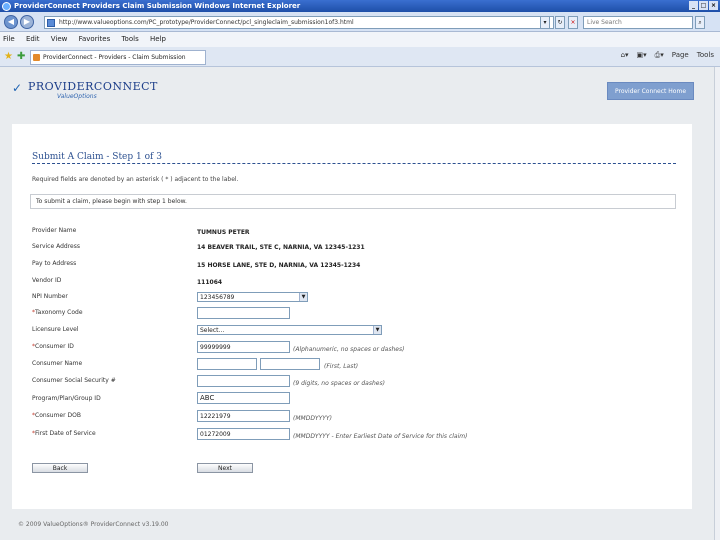 The image size is (720, 540). Describe the element at coordinates (290, 364) in the screenshot. I see `consumer-last-name-input` at that location.